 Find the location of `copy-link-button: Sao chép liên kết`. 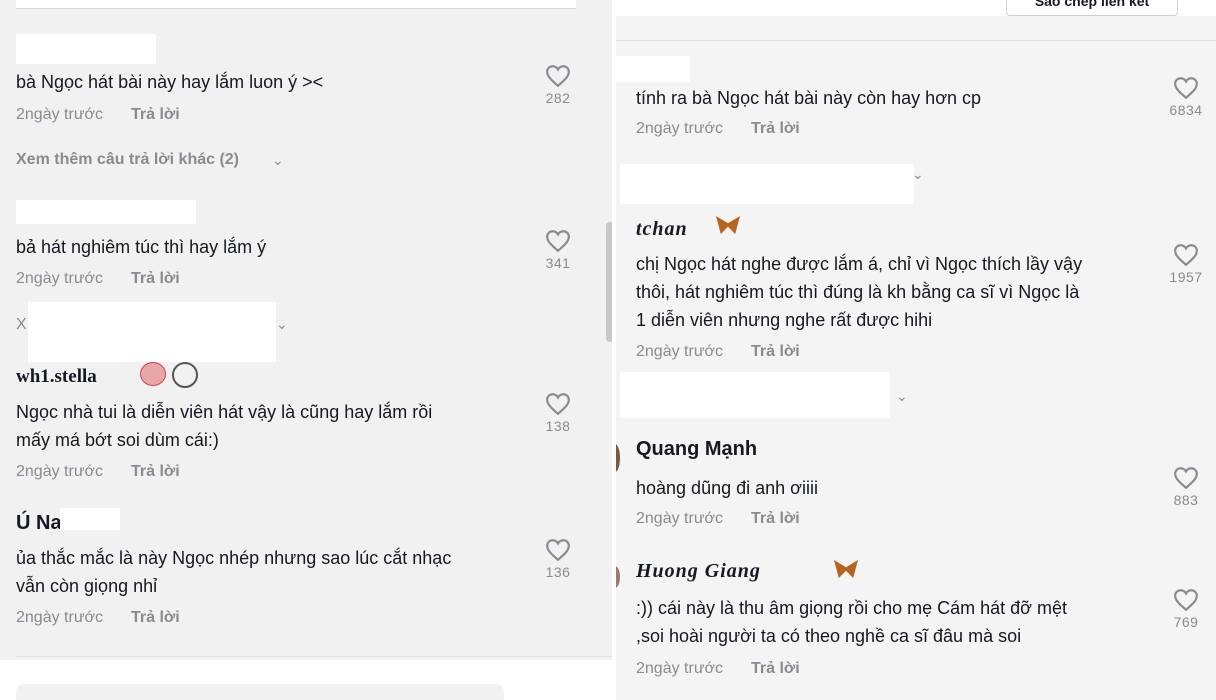

copy-link-button: Sao chép liên kết is located at coordinates (1092, 8).